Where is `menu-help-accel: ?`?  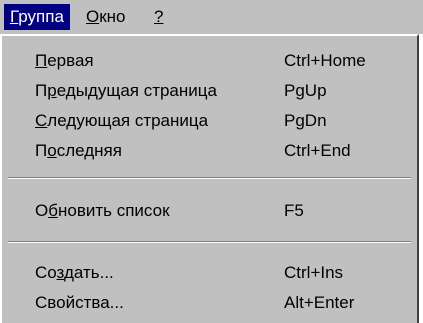 menu-help-accel: ? is located at coordinates (159, 16).